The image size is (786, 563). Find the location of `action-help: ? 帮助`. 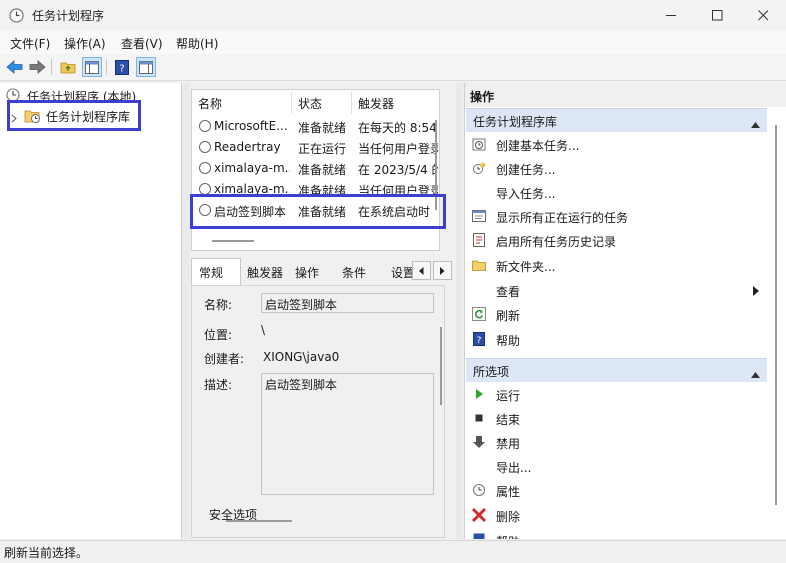

action-help: ? 帮助 is located at coordinates (615, 339).